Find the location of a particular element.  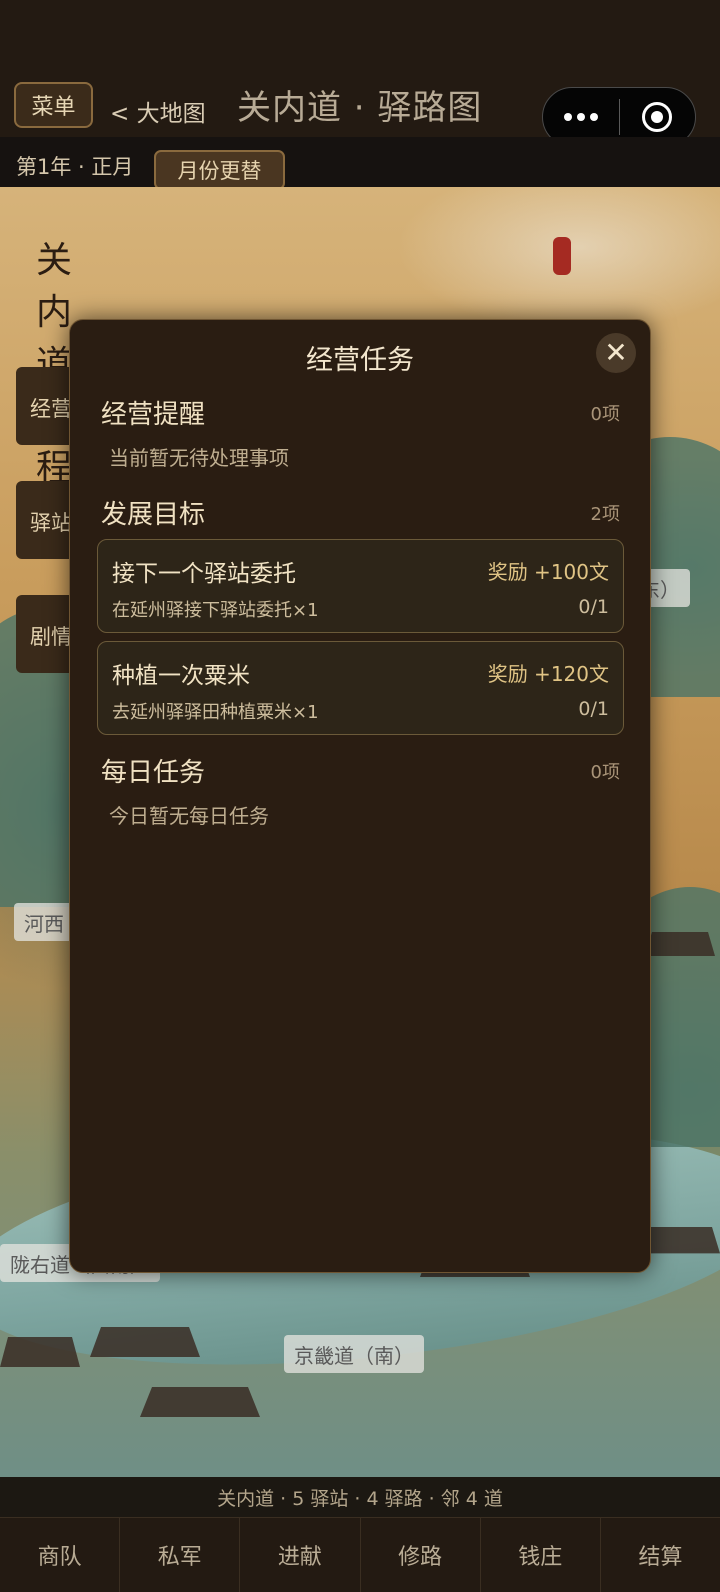

nav-private-army: 私军 is located at coordinates (180, 1555).